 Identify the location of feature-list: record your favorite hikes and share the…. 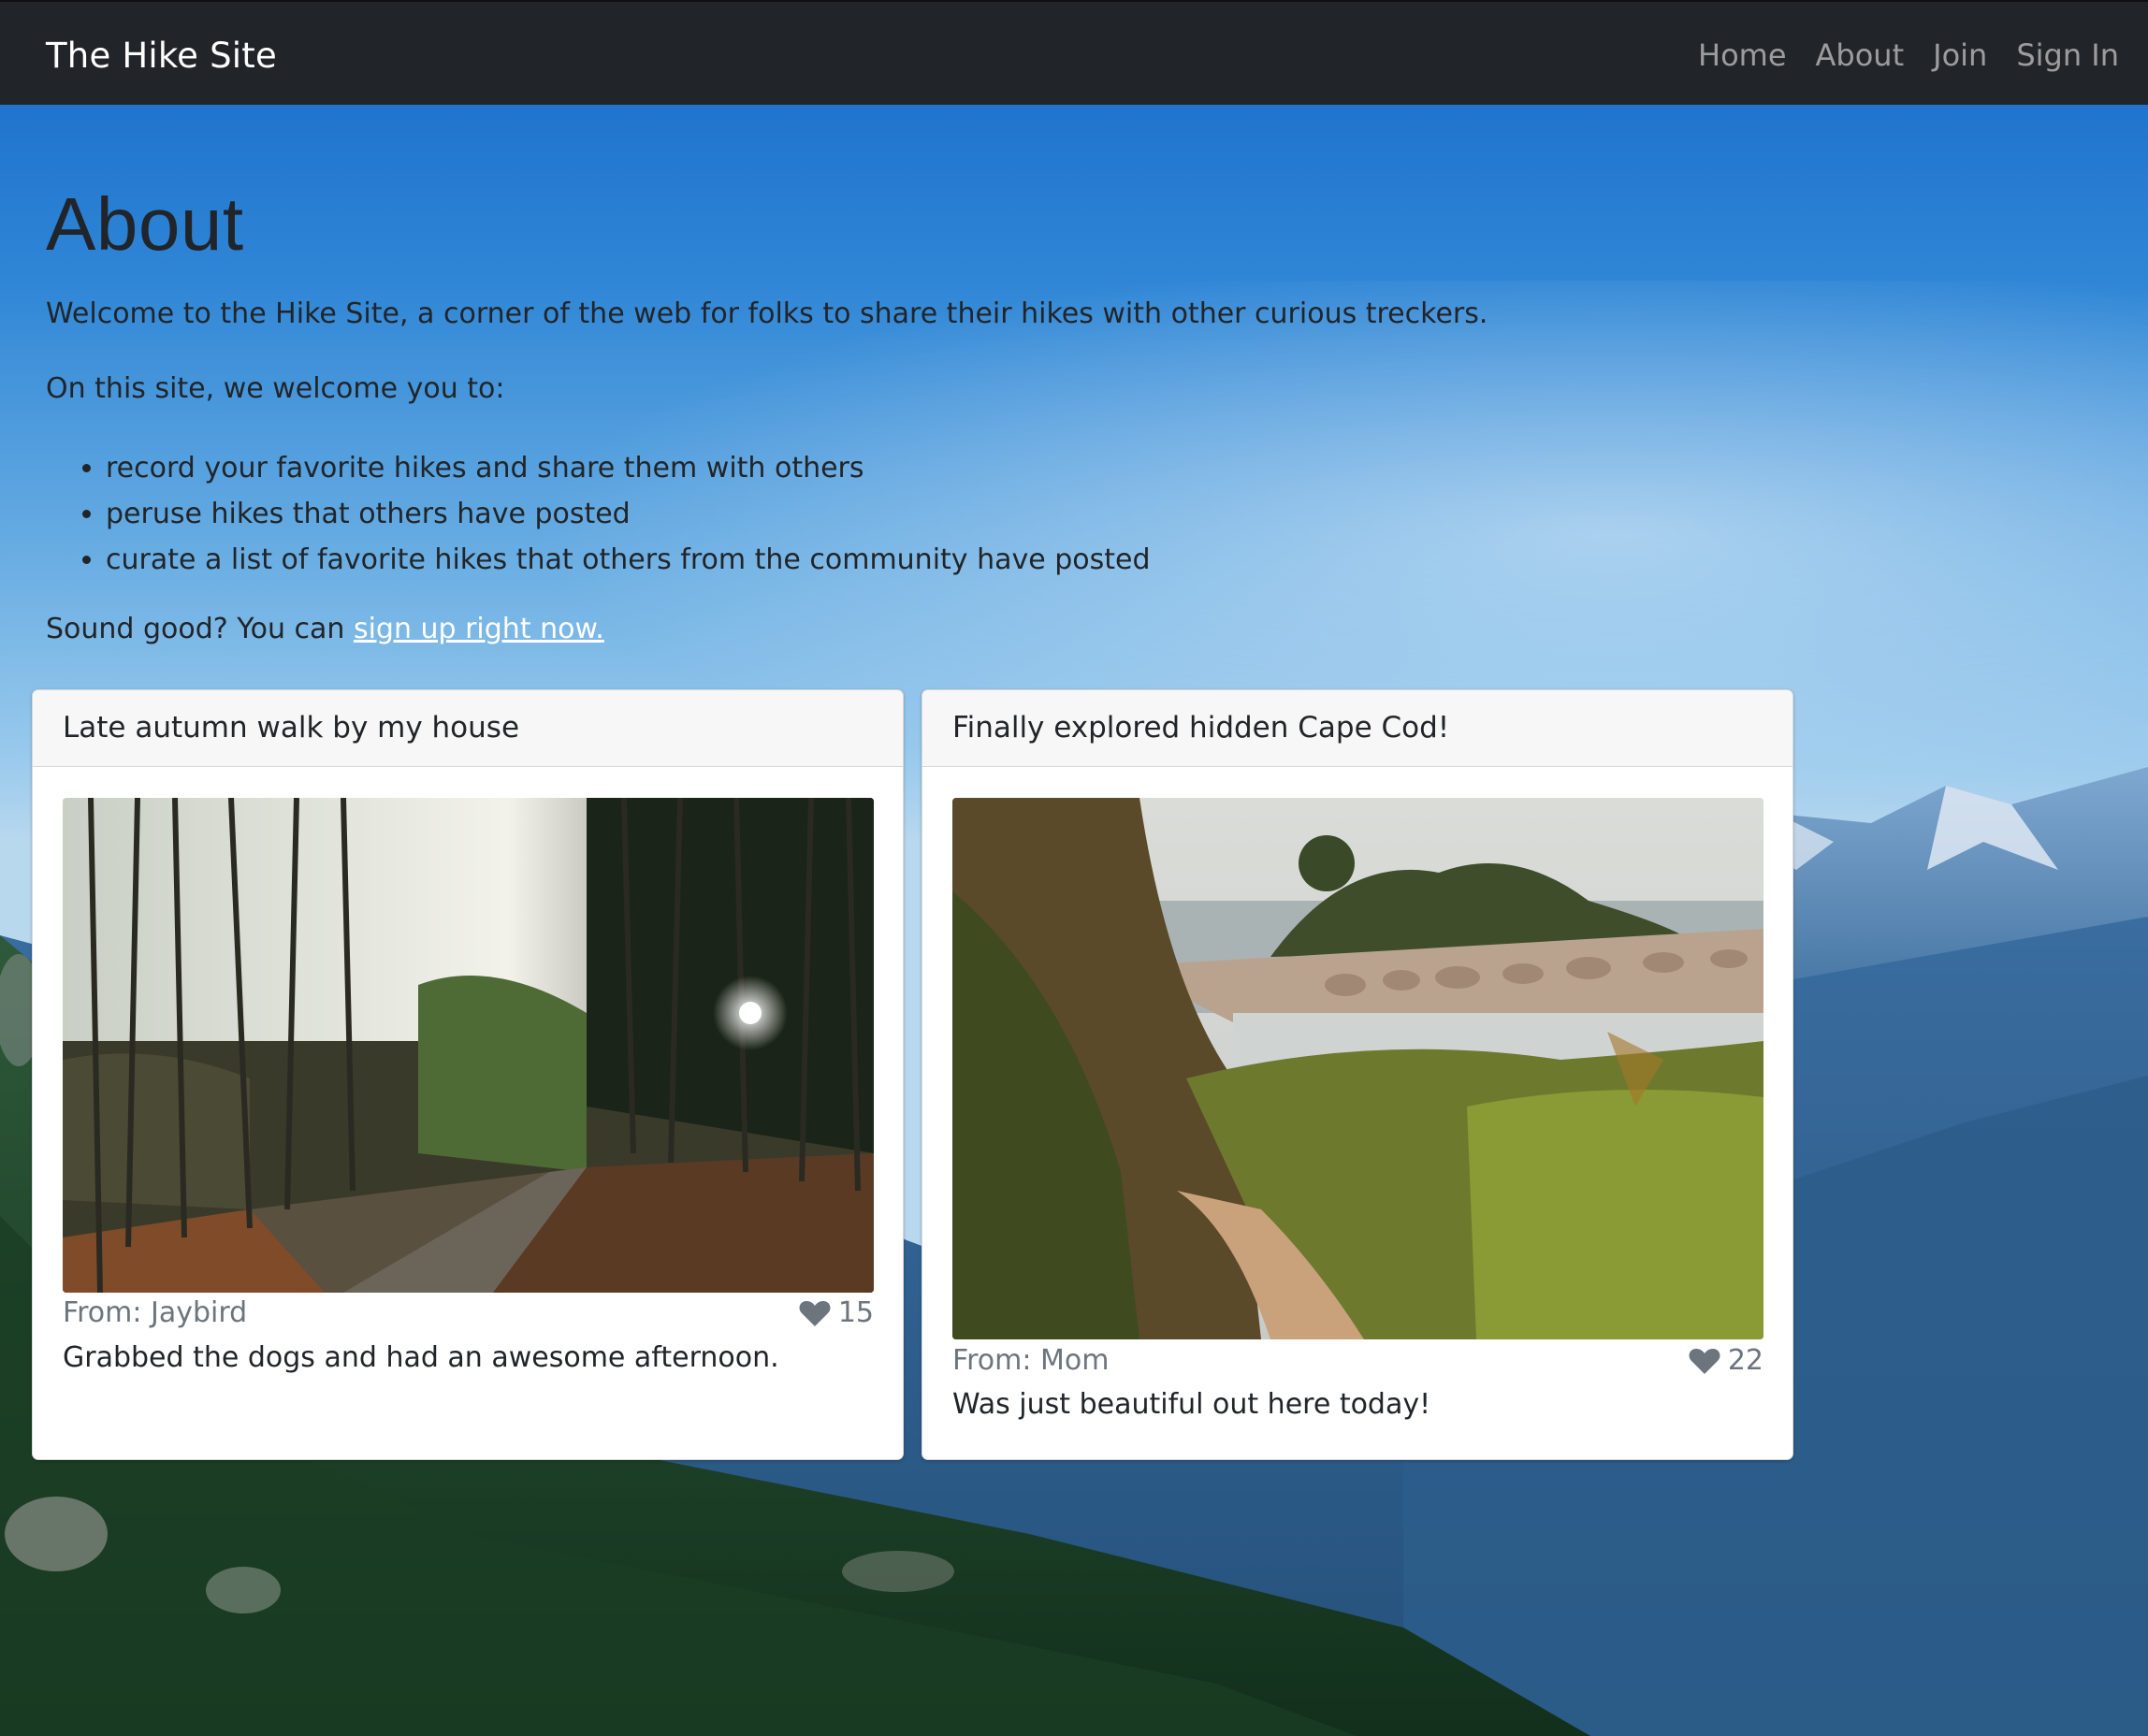
(598, 514).